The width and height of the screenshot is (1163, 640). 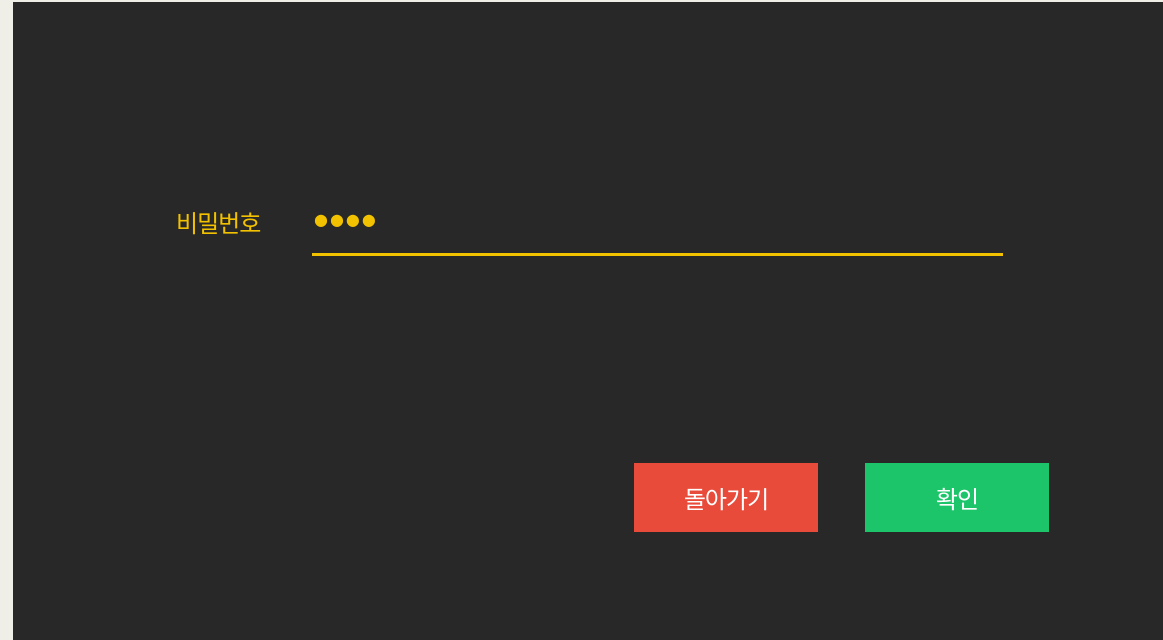 I want to click on password-masked-value: ●●●●, so click(x=346, y=219).